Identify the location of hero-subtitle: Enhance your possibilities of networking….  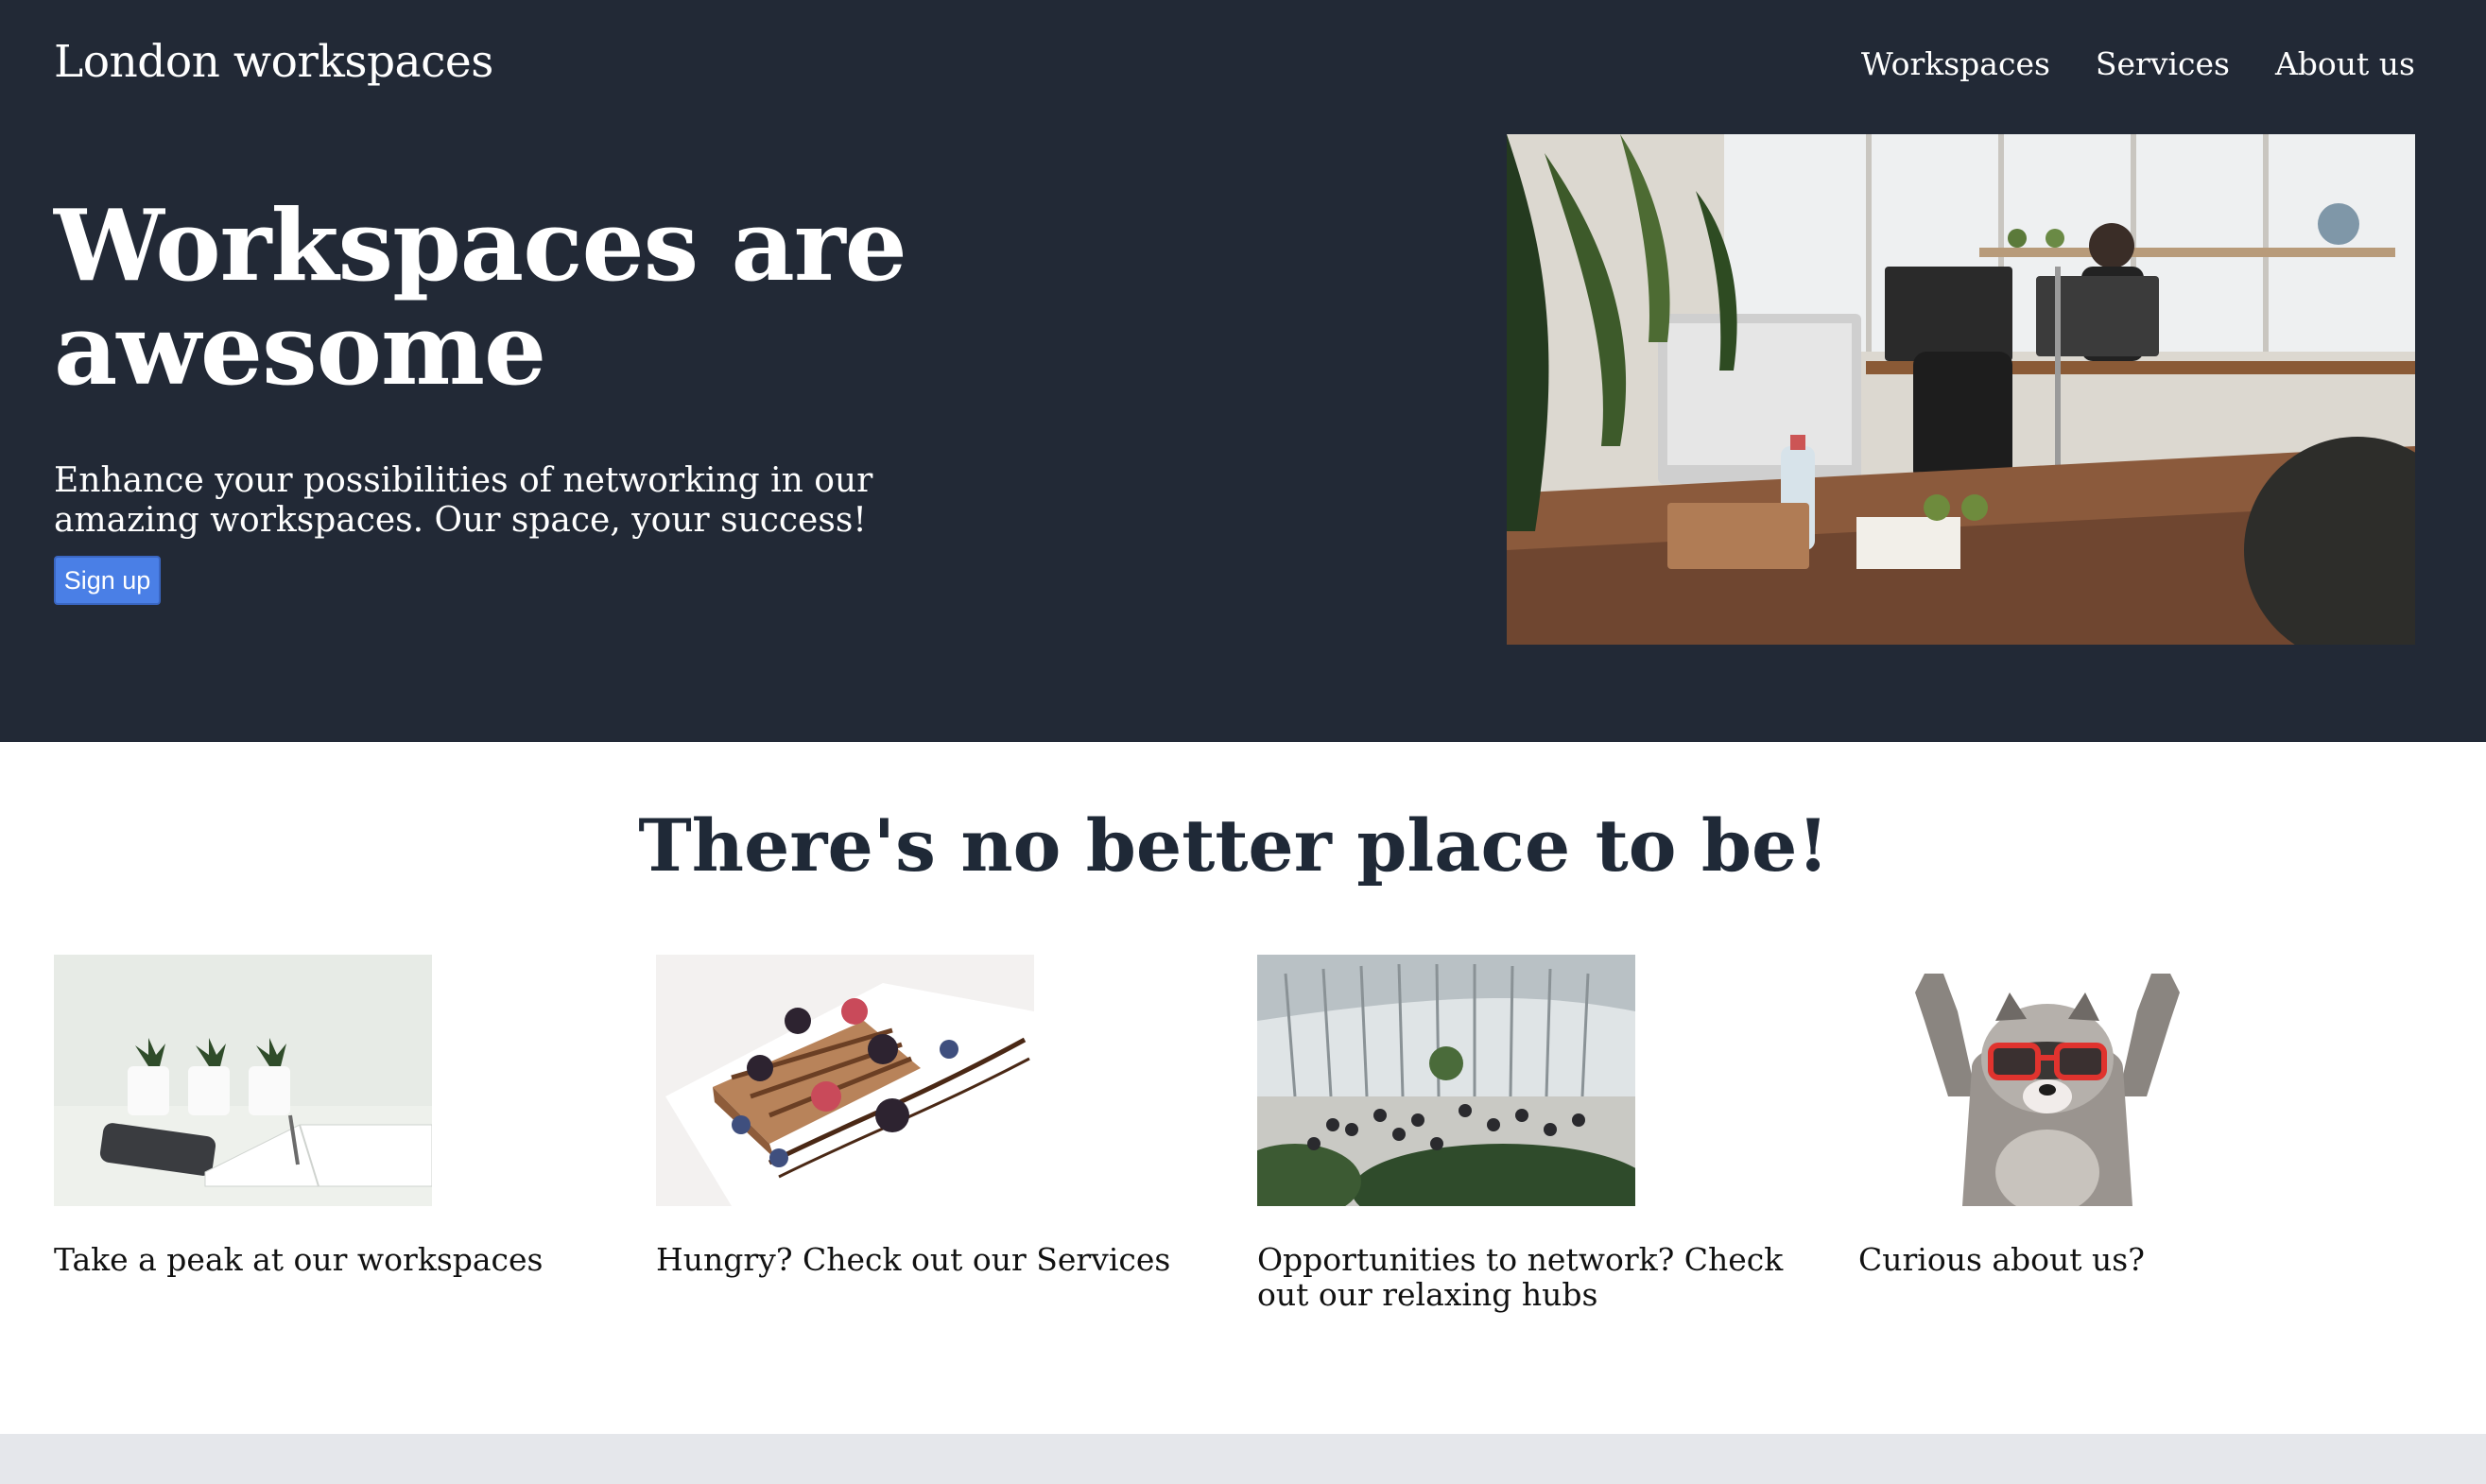
(464, 501).